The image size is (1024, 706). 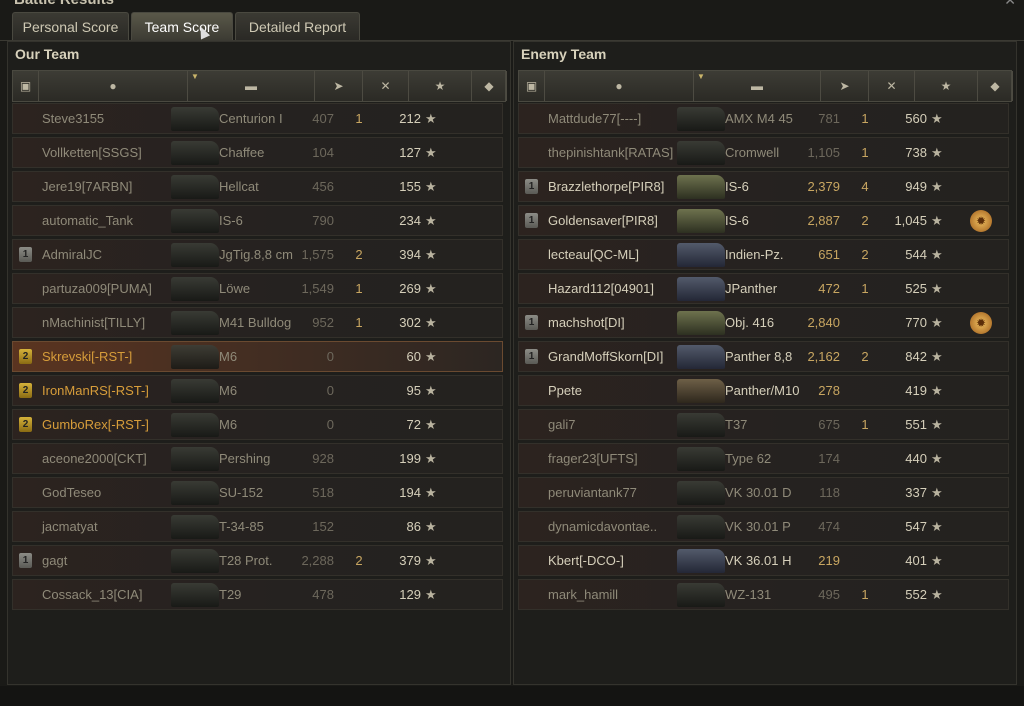 I want to click on player-row: Hazard112[04901] JPanther 472 1 525 ★, so click(x=763, y=288).